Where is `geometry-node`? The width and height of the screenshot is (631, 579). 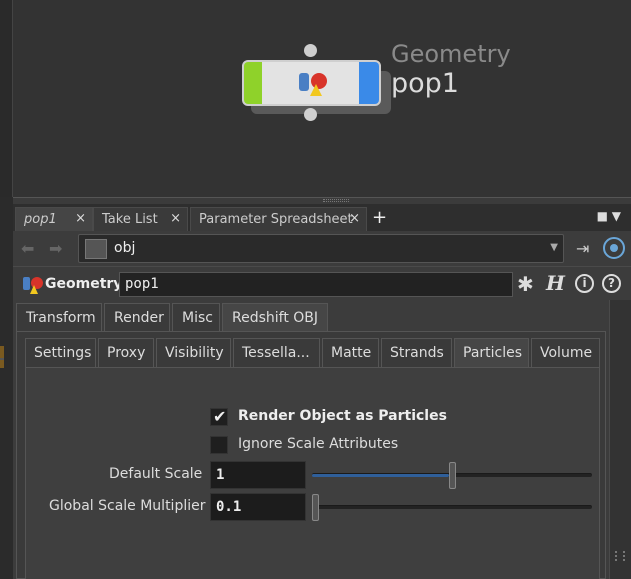
geometry-node is located at coordinates (311, 83).